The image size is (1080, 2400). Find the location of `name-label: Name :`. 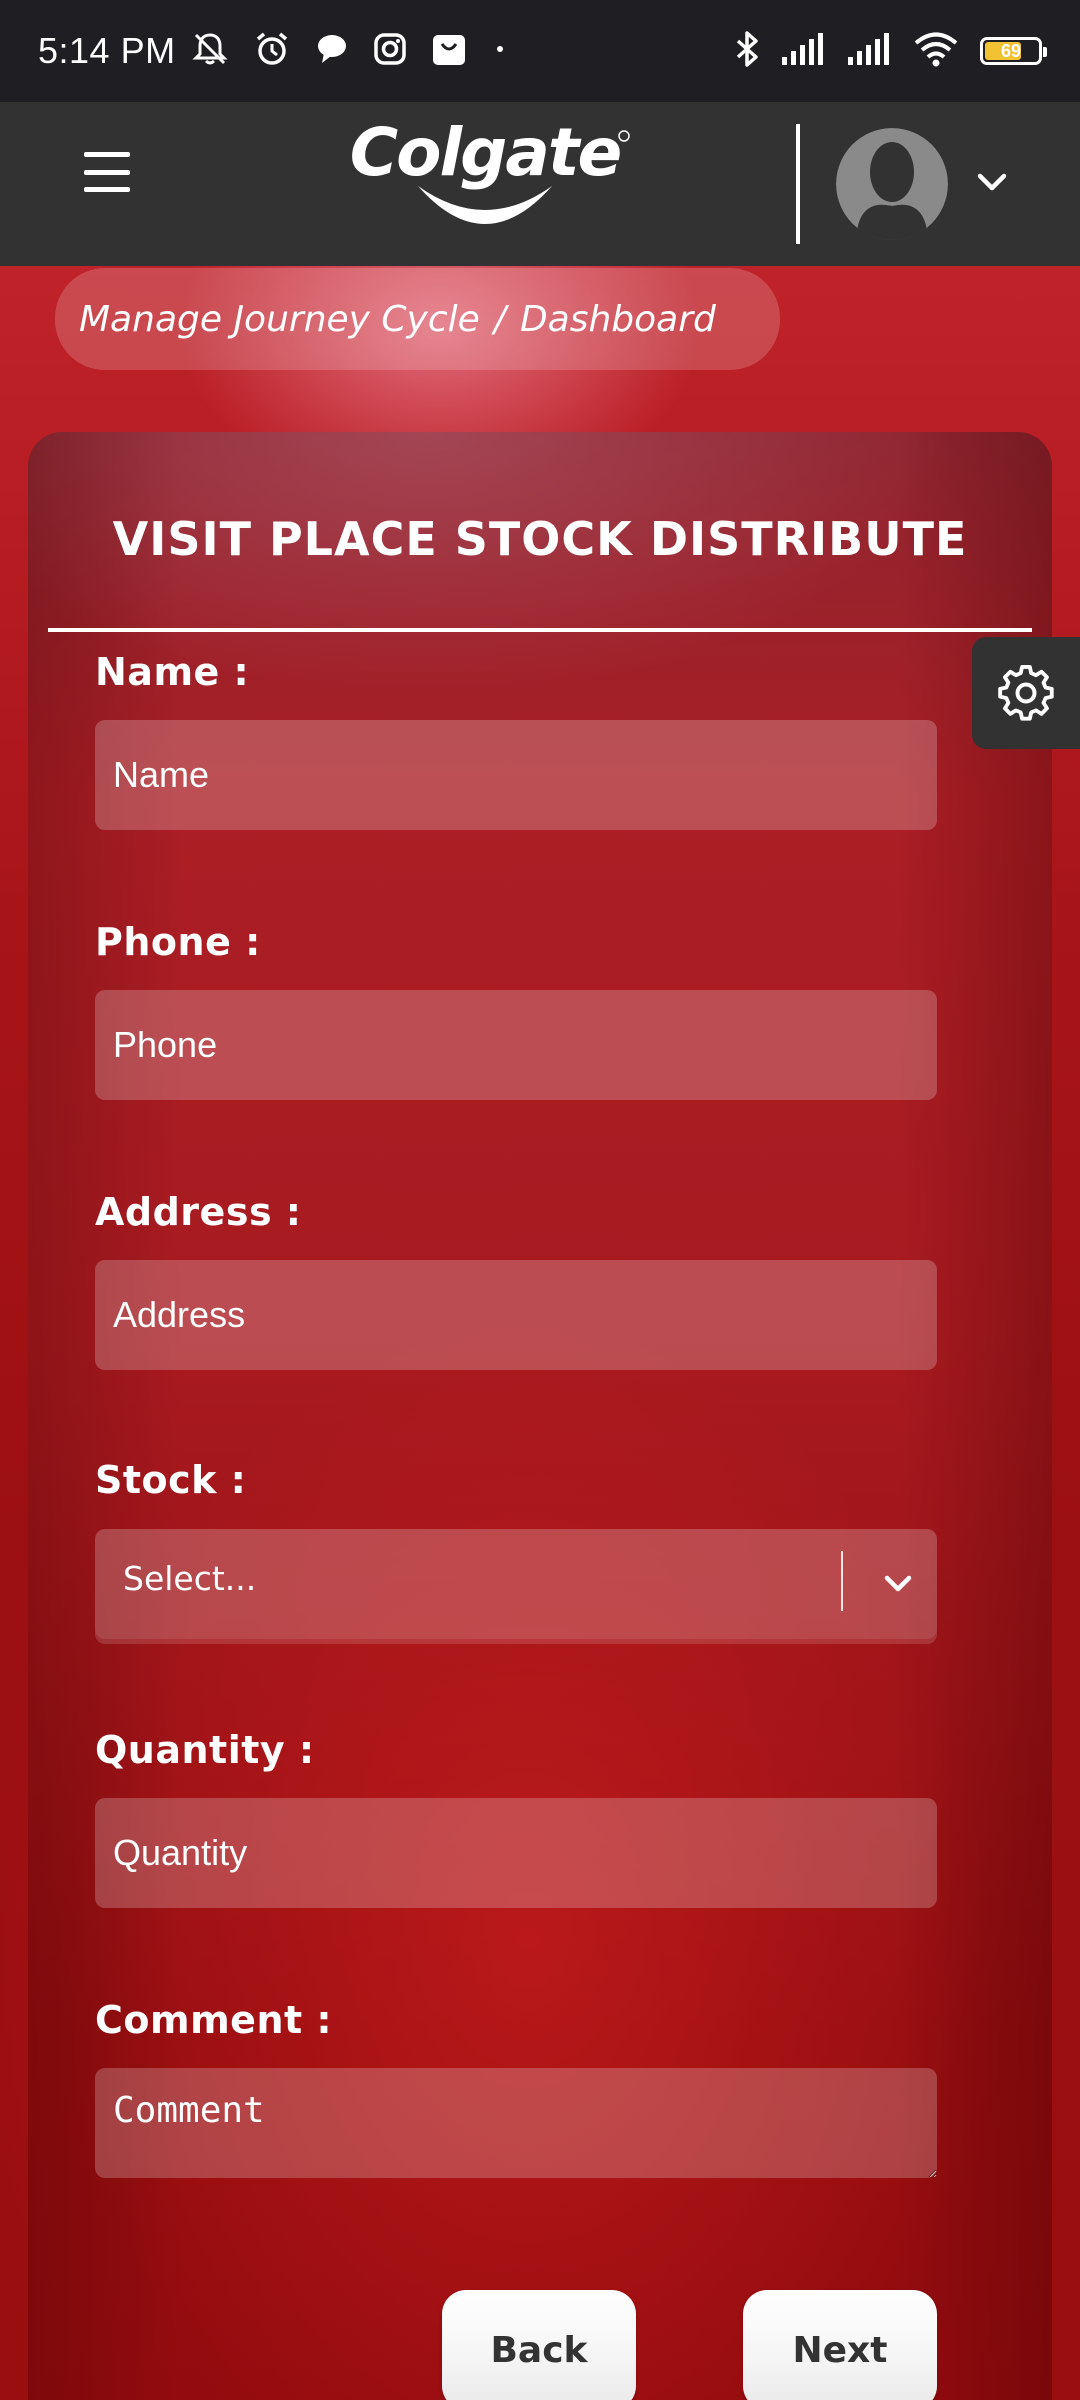

name-label: Name : is located at coordinates (172, 672).